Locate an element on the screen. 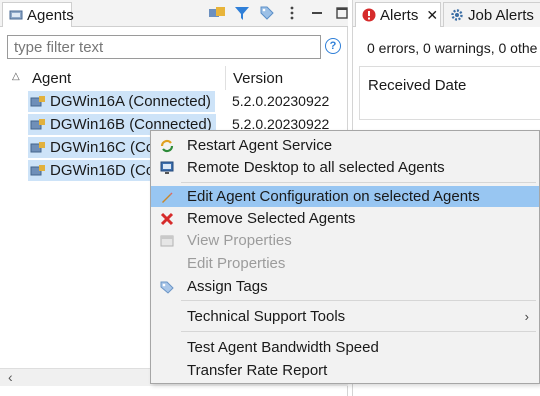  gear-icon is located at coordinates (457, 15).